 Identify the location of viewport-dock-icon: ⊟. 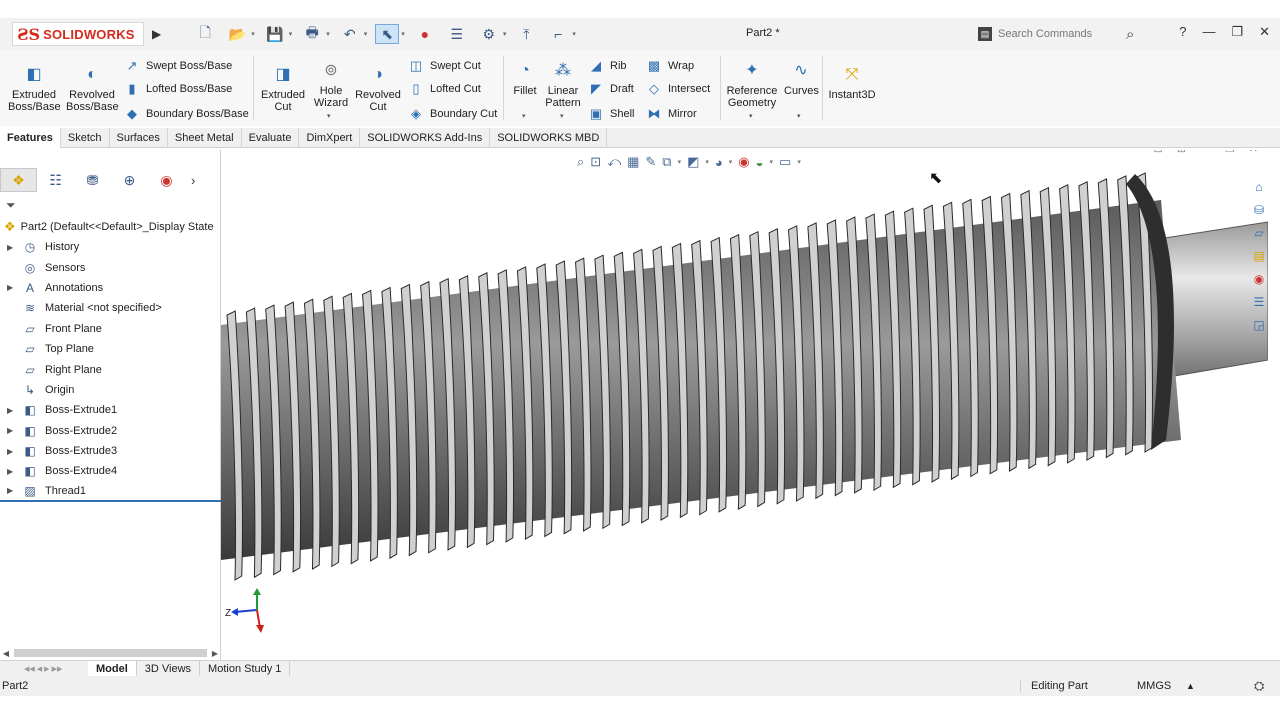
(1157, 152).